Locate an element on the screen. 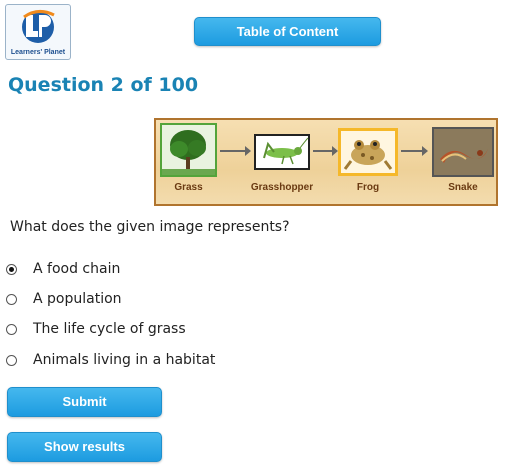 This screenshot has height=467, width=512. option-food-chain: A food chain is located at coordinates (106, 271).